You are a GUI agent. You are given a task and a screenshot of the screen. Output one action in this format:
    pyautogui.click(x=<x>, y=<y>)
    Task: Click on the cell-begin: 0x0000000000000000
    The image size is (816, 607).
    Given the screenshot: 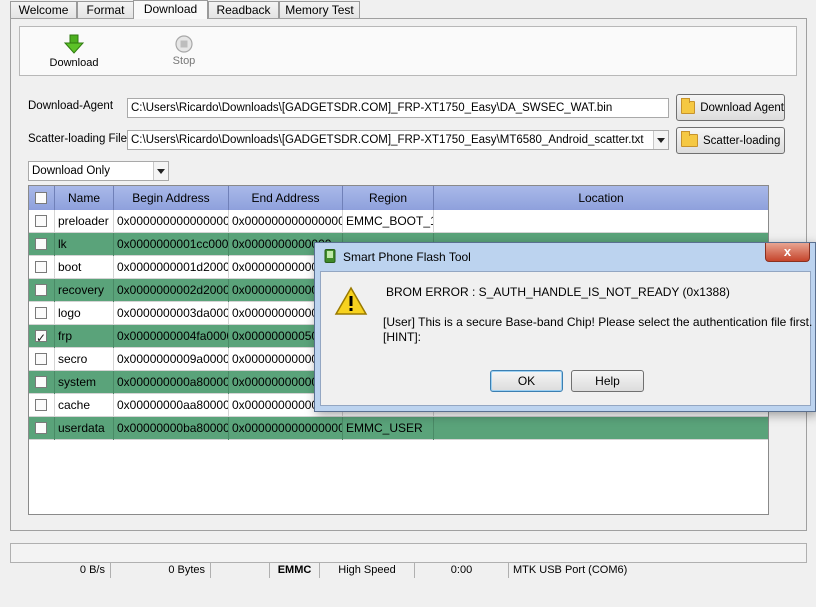 What is the action you would take?
    pyautogui.click(x=171, y=221)
    